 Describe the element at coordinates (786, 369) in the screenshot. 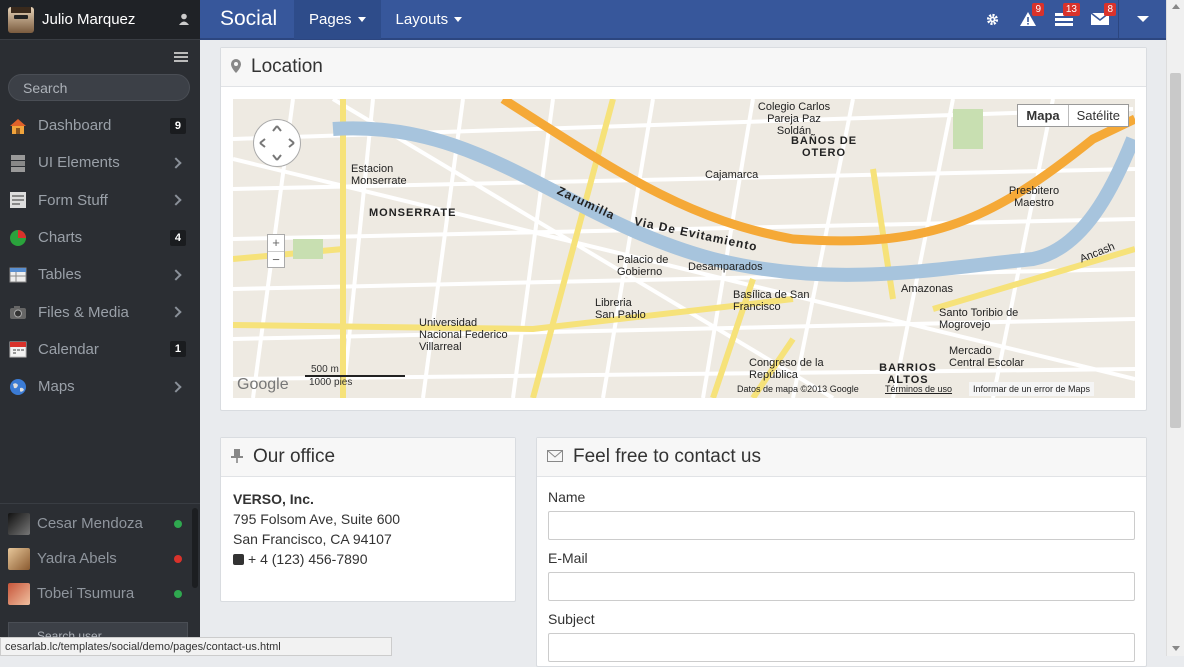

I see `map-label: Congreso de la República` at that location.